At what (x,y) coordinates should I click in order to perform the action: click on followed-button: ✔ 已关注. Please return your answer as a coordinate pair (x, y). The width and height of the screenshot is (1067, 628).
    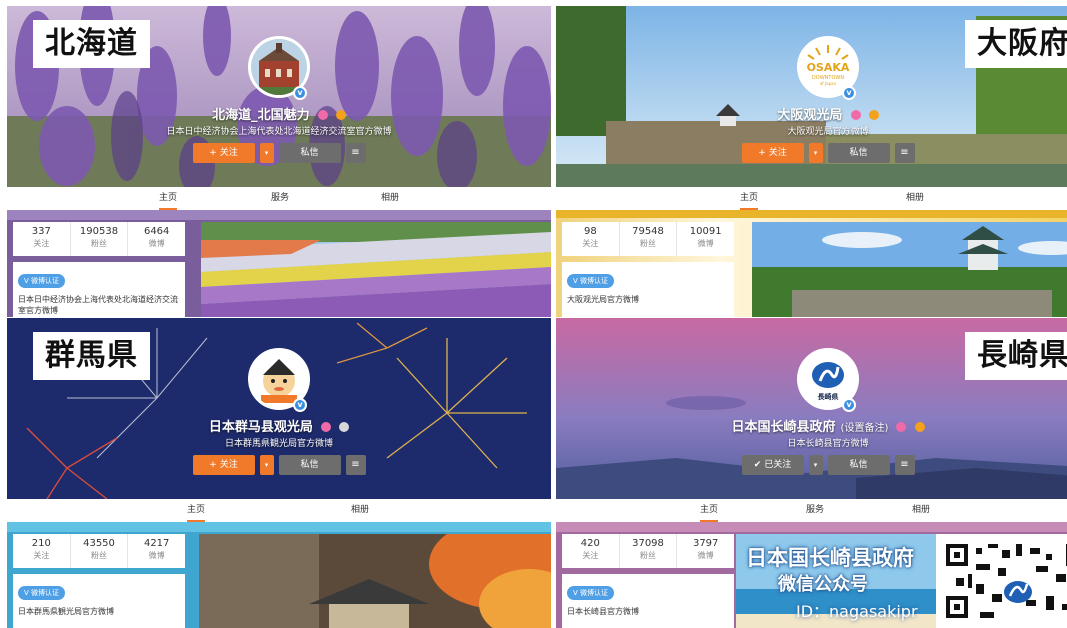
    Looking at the image, I should click on (772, 465).